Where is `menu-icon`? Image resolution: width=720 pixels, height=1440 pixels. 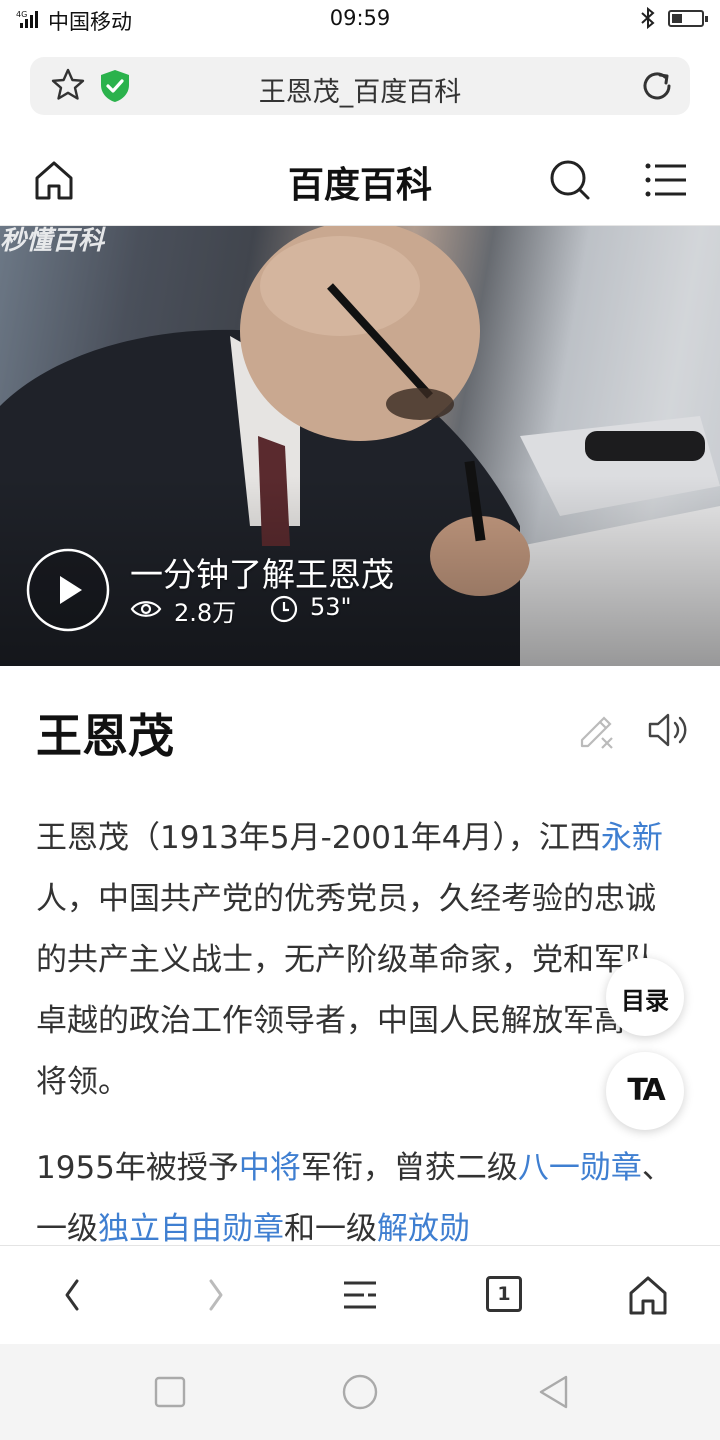 menu-icon is located at coordinates (666, 180).